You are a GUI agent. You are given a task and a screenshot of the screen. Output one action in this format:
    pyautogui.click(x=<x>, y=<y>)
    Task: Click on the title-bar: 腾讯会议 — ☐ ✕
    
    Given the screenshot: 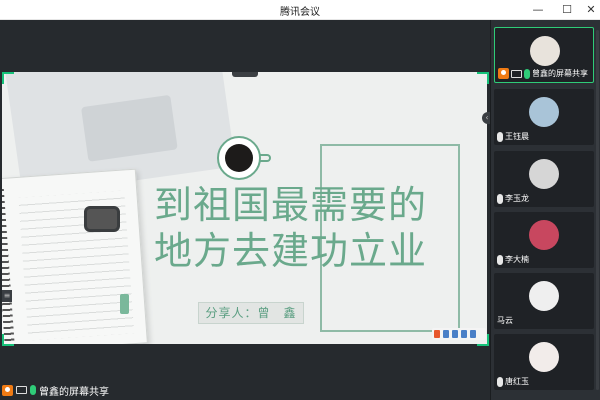 What is the action you would take?
    pyautogui.click(x=300, y=10)
    